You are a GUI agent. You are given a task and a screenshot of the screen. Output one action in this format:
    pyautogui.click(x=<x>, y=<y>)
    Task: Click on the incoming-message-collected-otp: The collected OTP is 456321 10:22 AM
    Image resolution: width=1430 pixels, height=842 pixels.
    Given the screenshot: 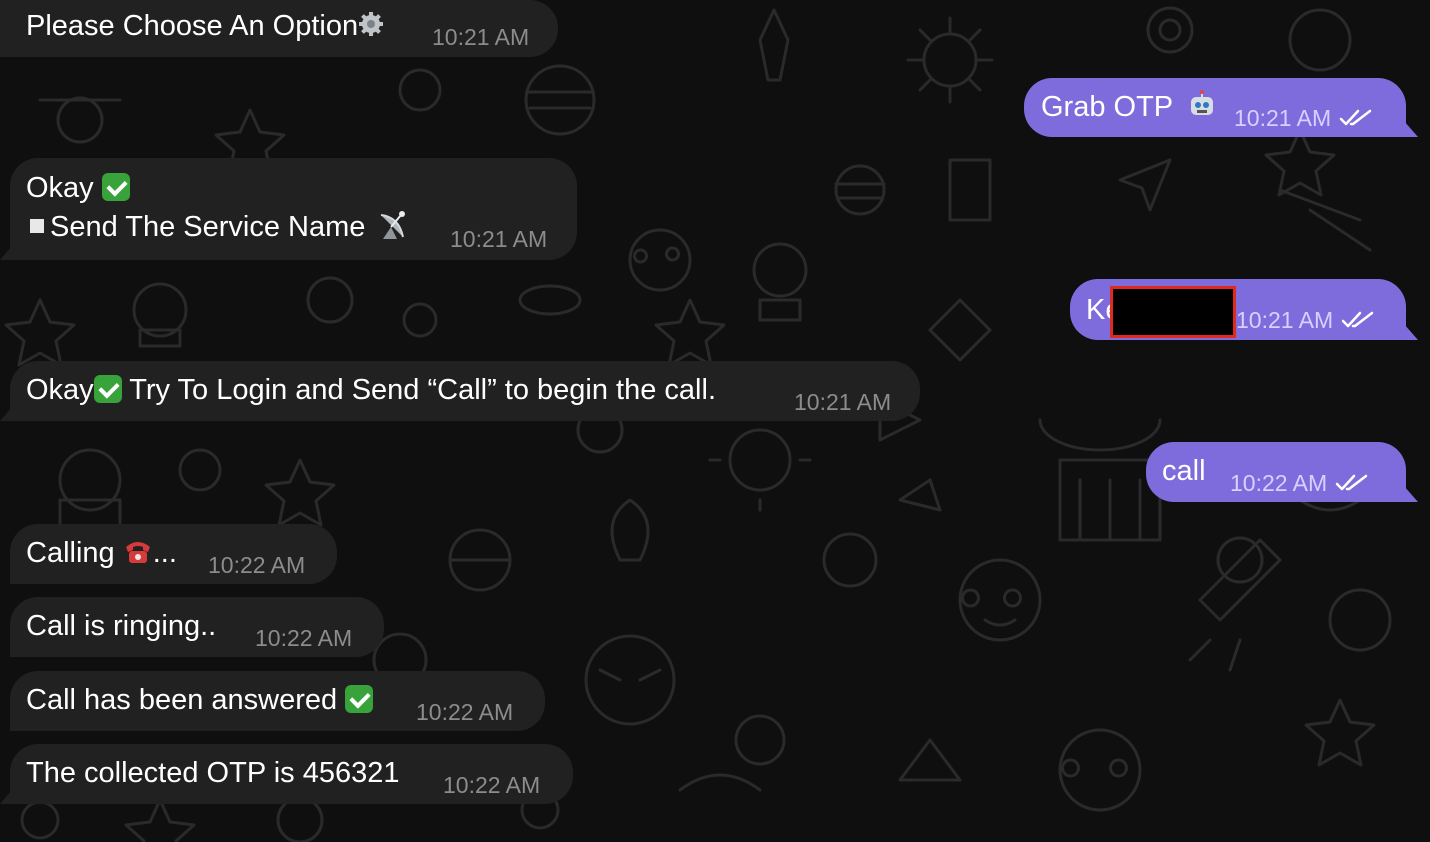 What is the action you would take?
    pyautogui.click(x=286, y=774)
    